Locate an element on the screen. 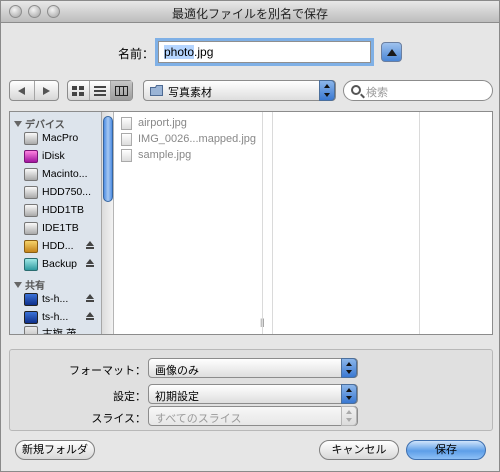  list-view-button is located at coordinates (101, 90).